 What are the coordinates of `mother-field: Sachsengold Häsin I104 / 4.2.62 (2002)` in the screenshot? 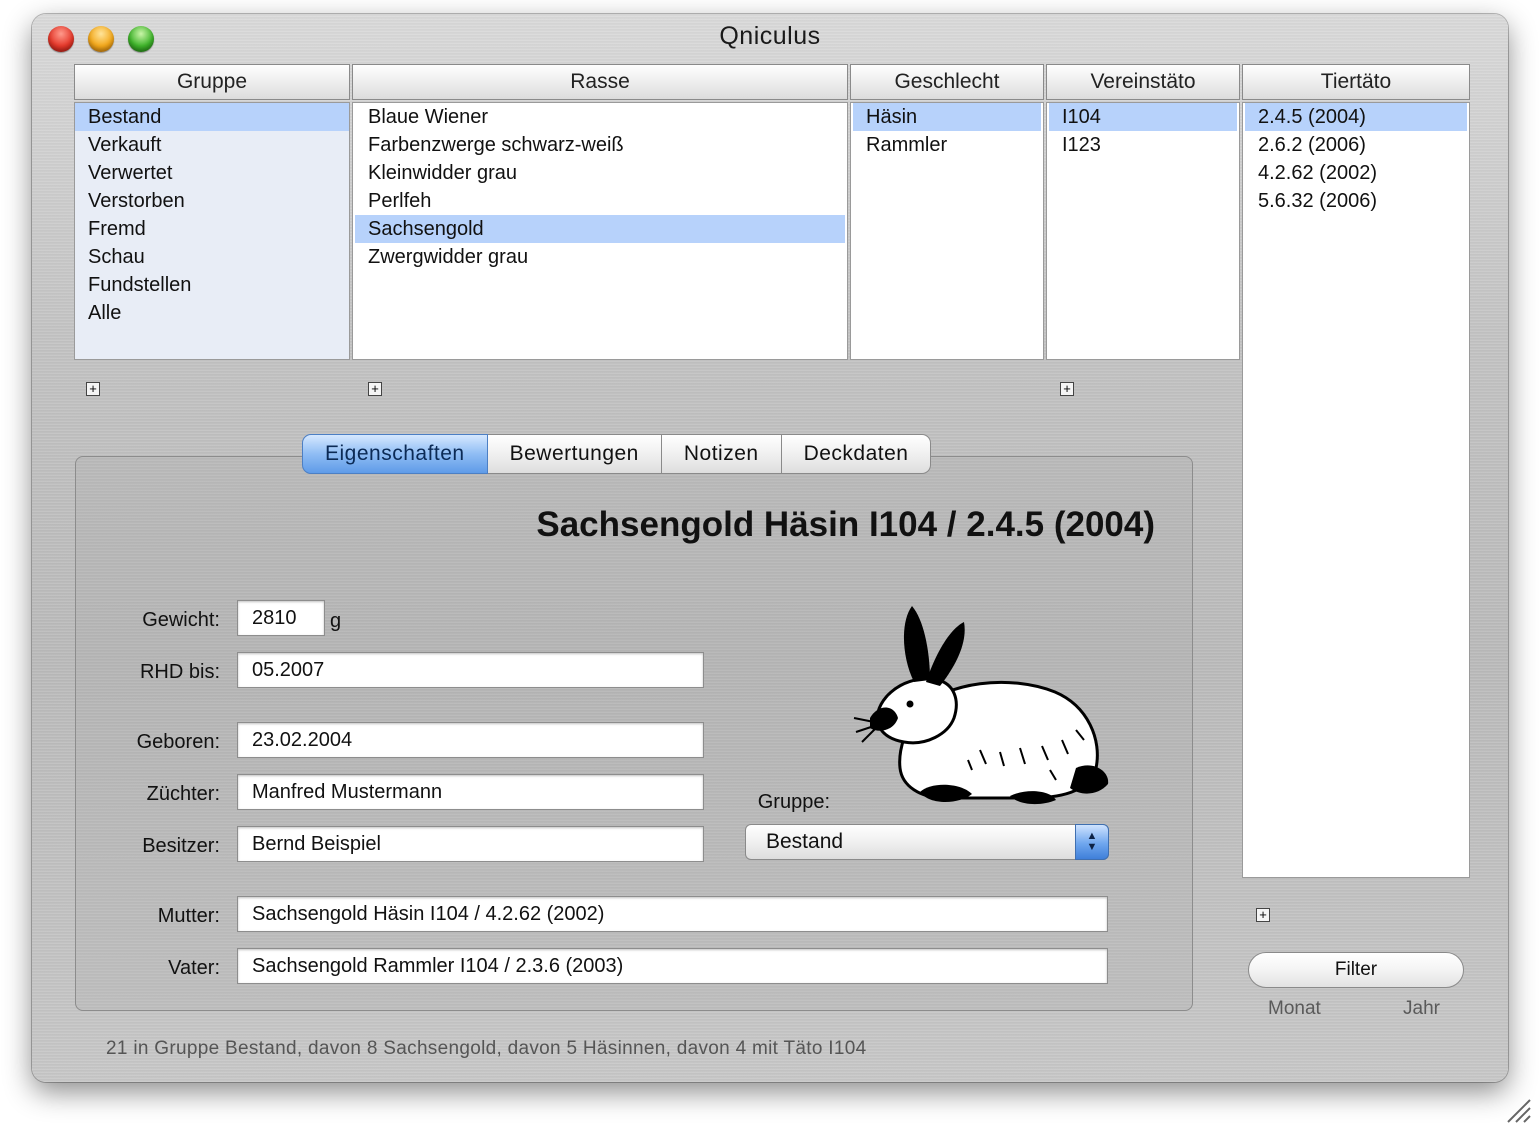 It's located at (672, 914).